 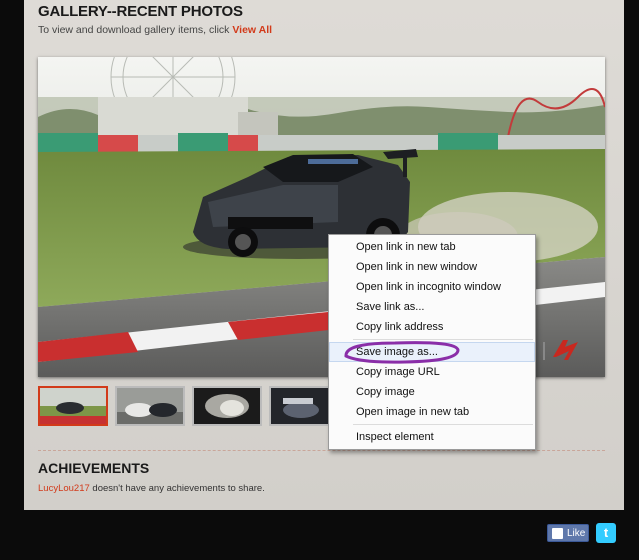 What do you see at coordinates (94, 468) in the screenshot?
I see `achievements-title: ACHIEVEMENTS` at bounding box center [94, 468].